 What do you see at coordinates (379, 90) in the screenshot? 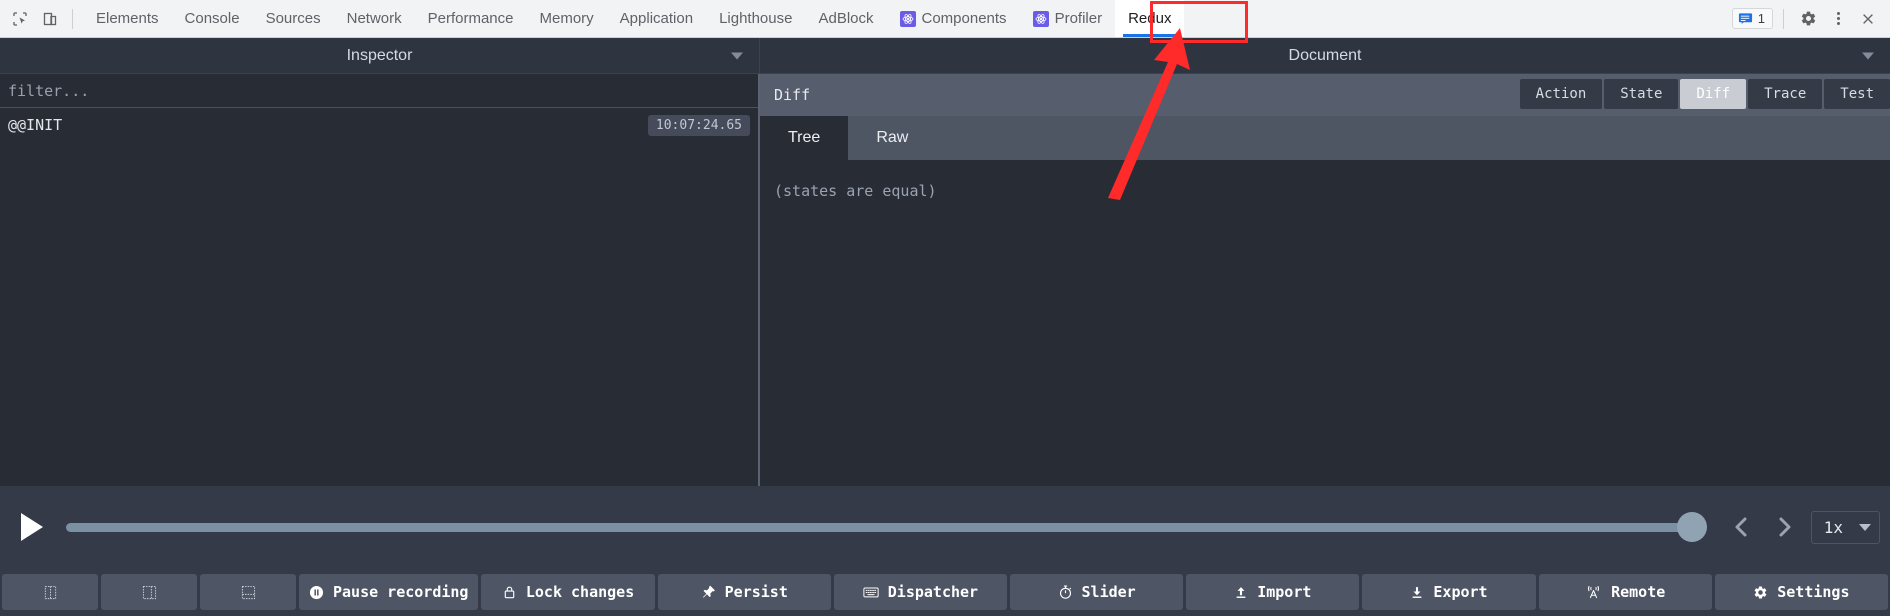
I see `search-input` at bounding box center [379, 90].